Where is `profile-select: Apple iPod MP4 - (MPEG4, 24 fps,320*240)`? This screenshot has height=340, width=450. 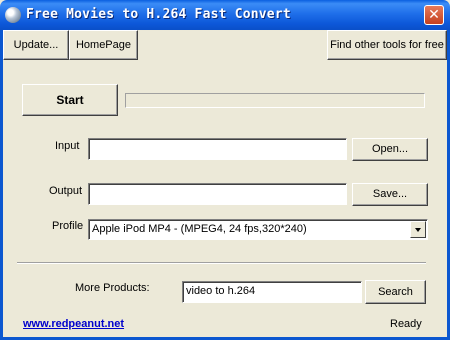 profile-select: Apple iPod MP4 - (MPEG4, 24 fps,320*240) is located at coordinates (258, 229).